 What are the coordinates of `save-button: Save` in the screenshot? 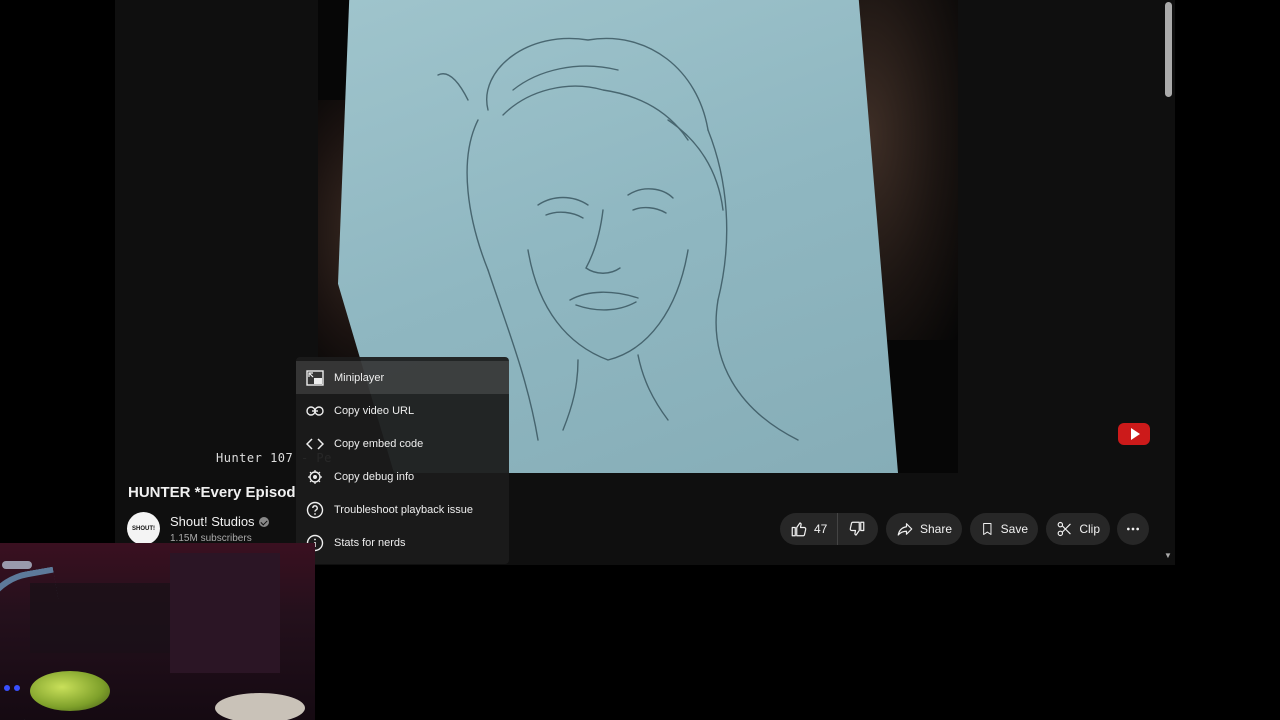 It's located at (1004, 529).